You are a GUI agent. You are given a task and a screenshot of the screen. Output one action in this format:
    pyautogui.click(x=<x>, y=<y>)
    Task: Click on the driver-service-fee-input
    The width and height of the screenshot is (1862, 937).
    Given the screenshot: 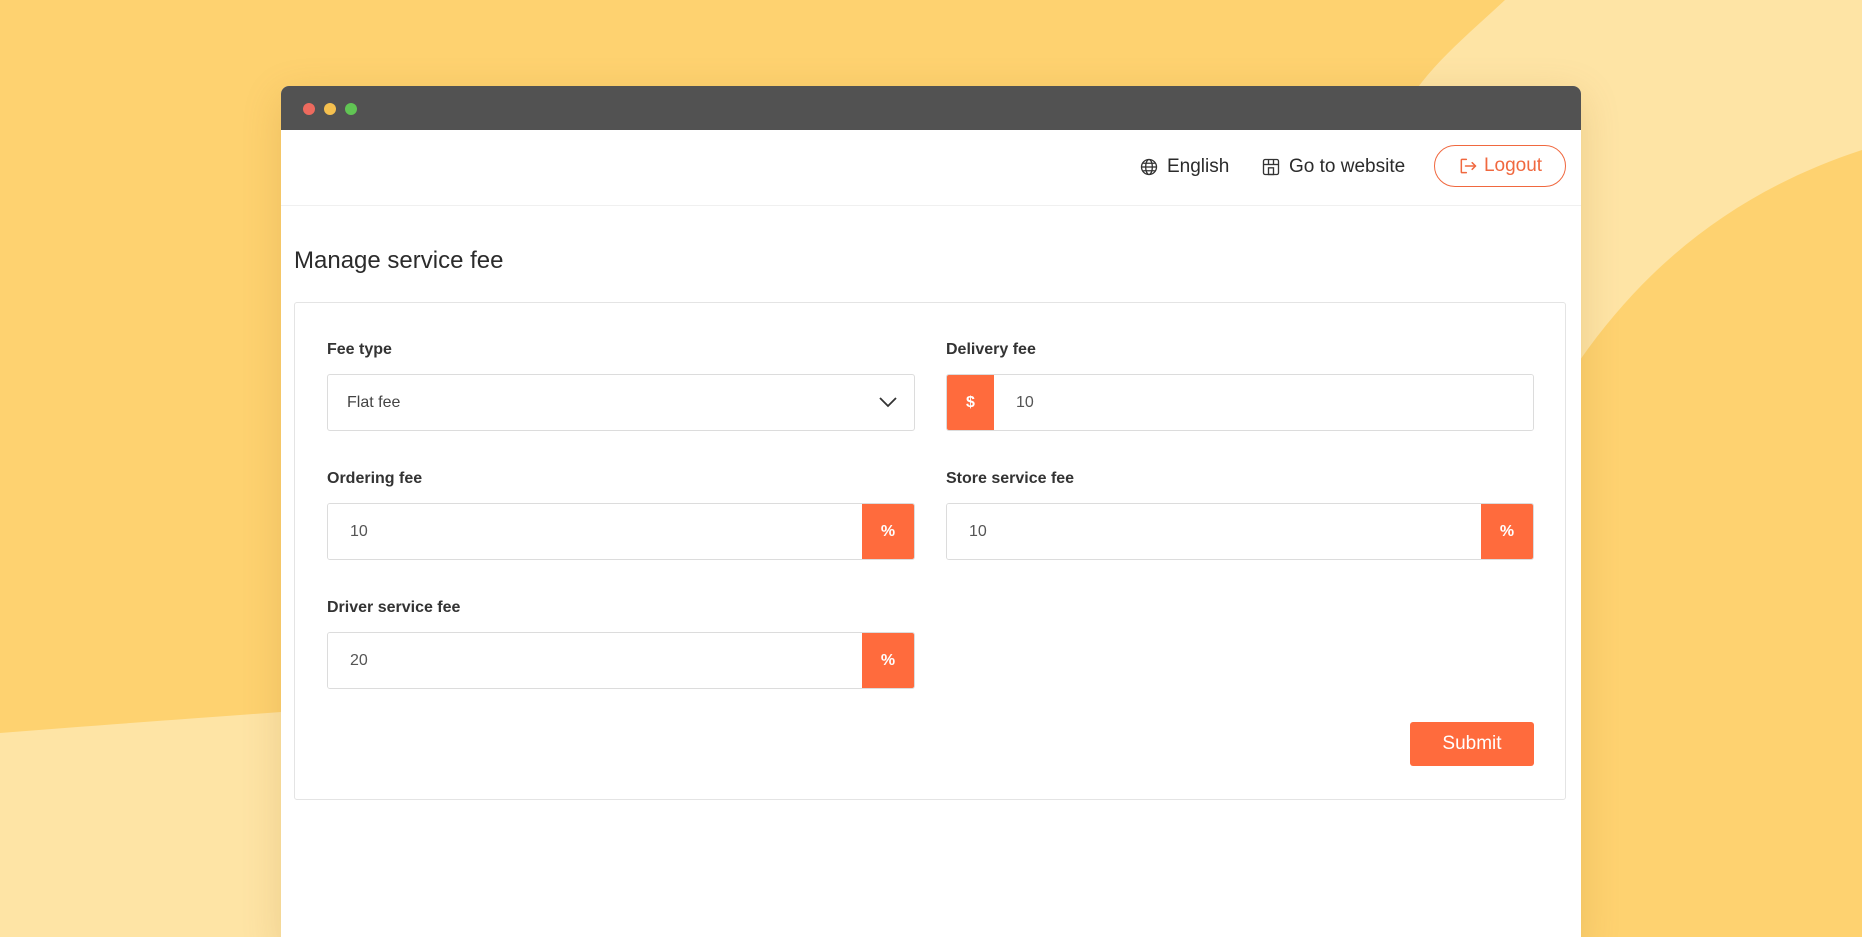 What is the action you would take?
    pyautogui.click(x=595, y=660)
    